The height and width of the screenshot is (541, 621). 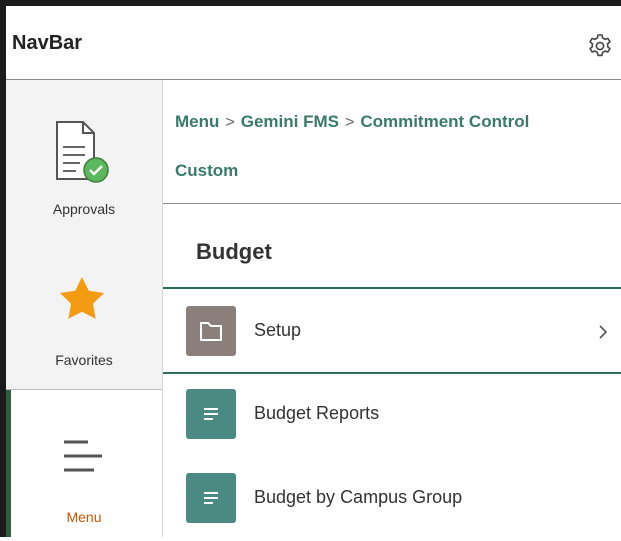 I want to click on menu-lines-icon, so click(x=83, y=456).